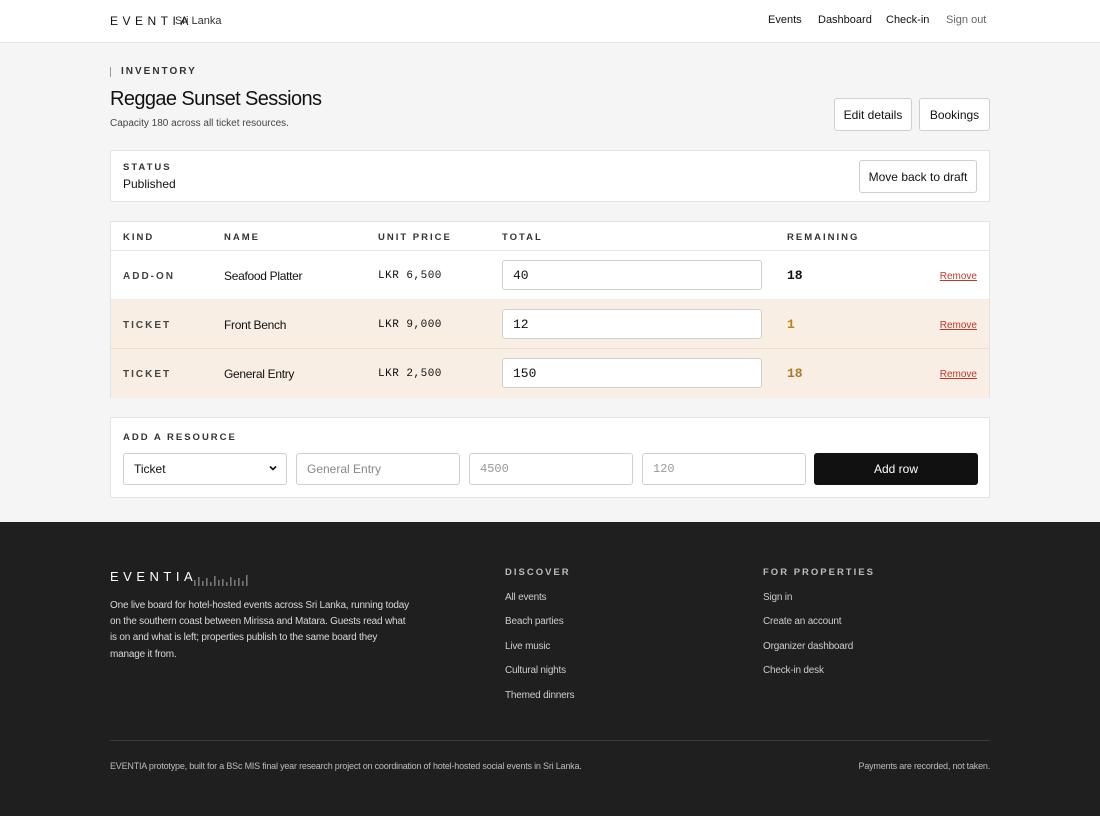 This screenshot has width=1100, height=816. What do you see at coordinates (149, 276) in the screenshot?
I see `row-kind: ADD-ON` at bounding box center [149, 276].